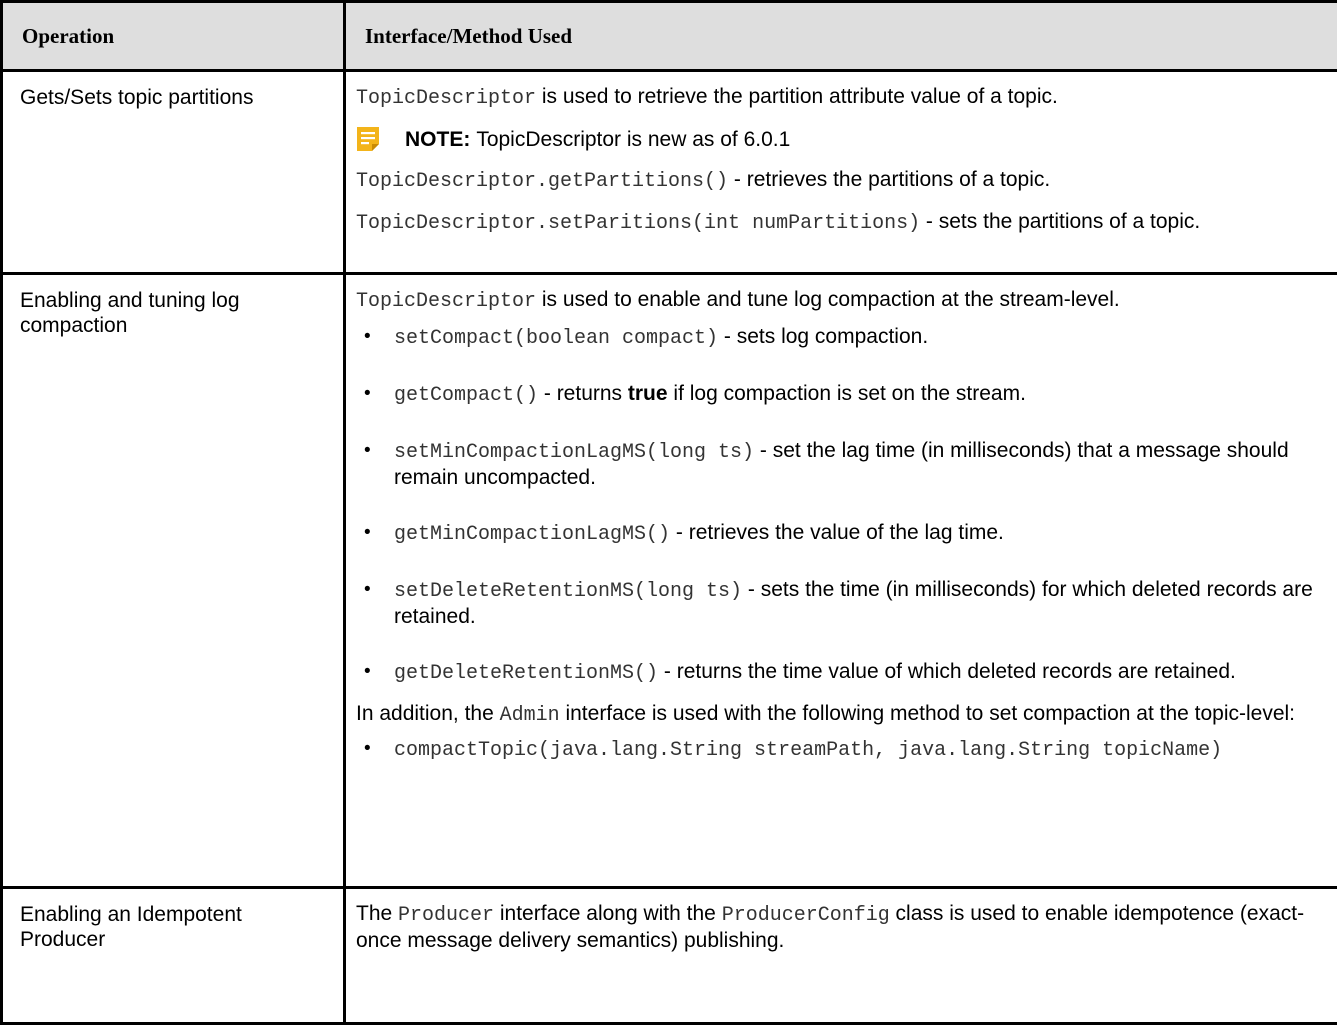  What do you see at coordinates (844, 139) in the screenshot?
I see `note-callout: NOTE:TopicDescriptor is new as of 6.0.1` at bounding box center [844, 139].